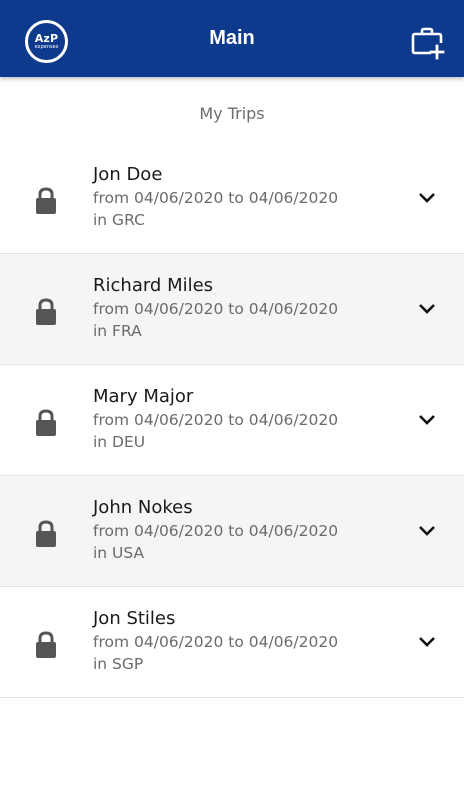 The width and height of the screenshot is (464, 800). I want to click on logo-text: AzP, so click(46, 38).